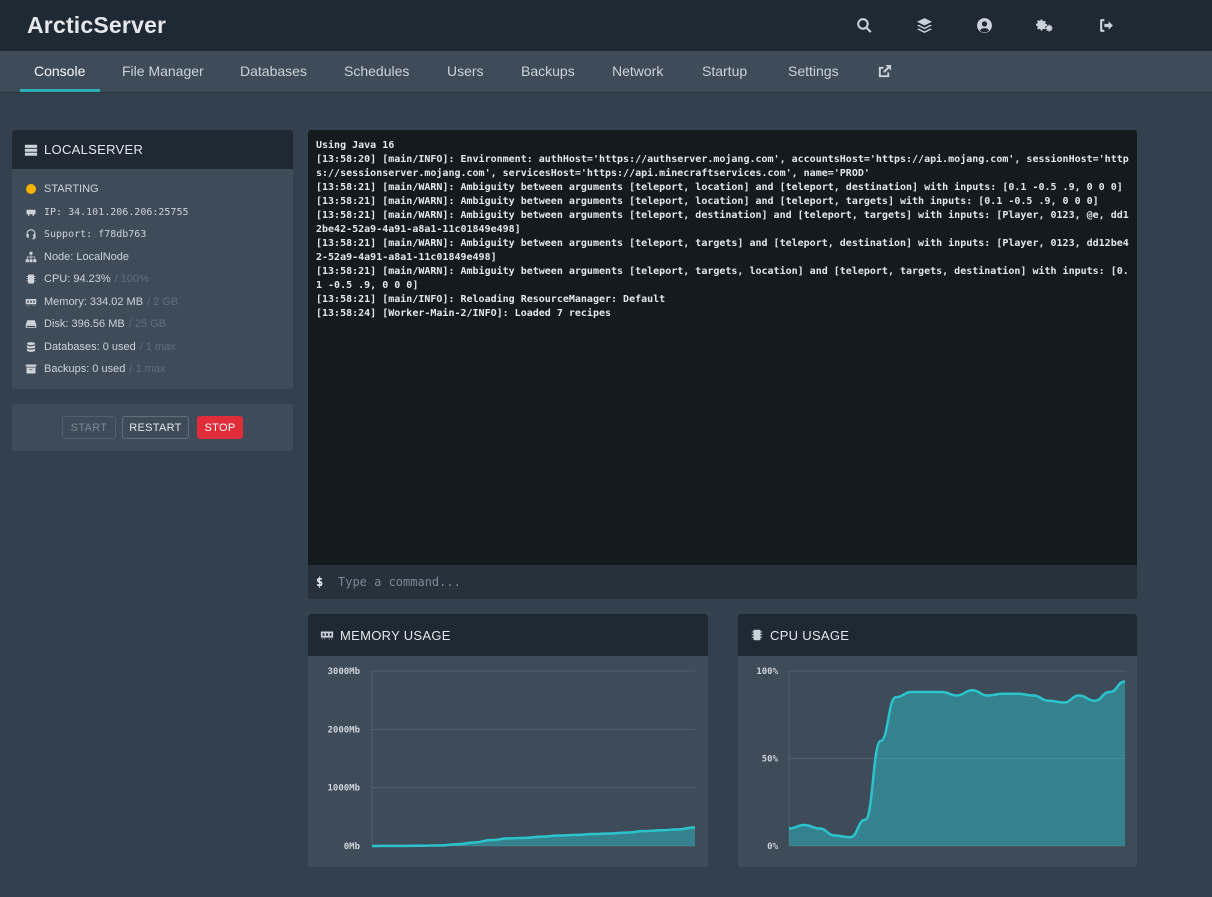 The height and width of the screenshot is (897, 1212). Describe the element at coordinates (59, 71) in the screenshot. I see `tab-console: Console` at that location.